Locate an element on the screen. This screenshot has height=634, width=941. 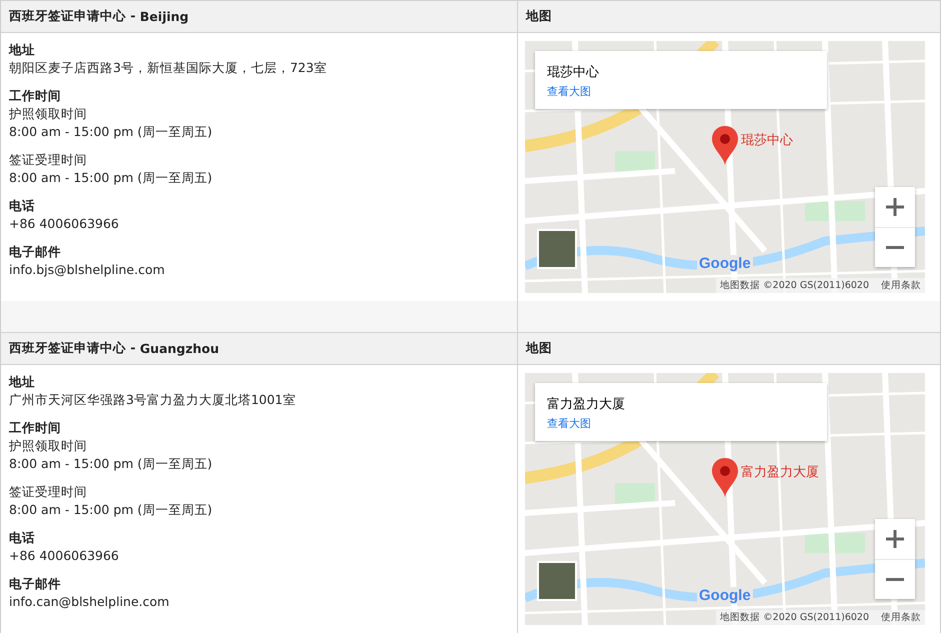
marker-label: 琨莎中心 is located at coordinates (767, 140).